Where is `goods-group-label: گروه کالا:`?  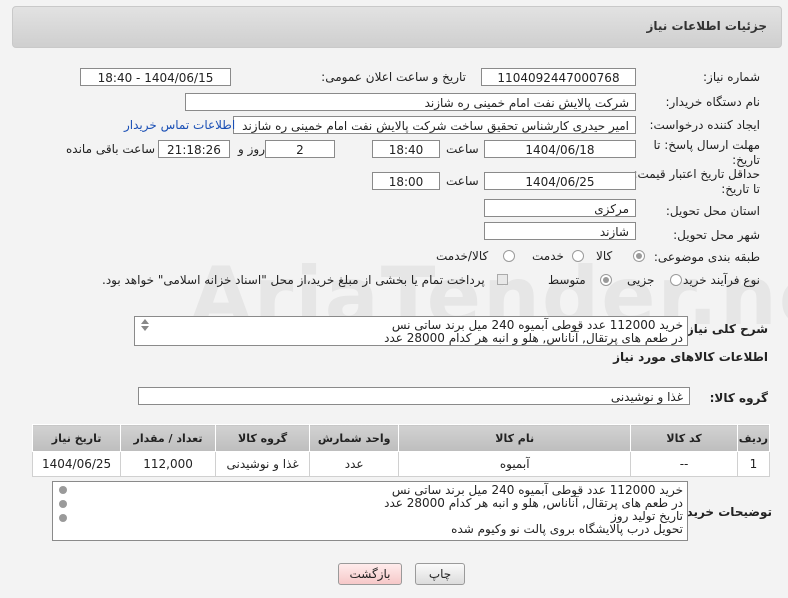
goods-group-label: گروه کالا: is located at coordinates (738, 398).